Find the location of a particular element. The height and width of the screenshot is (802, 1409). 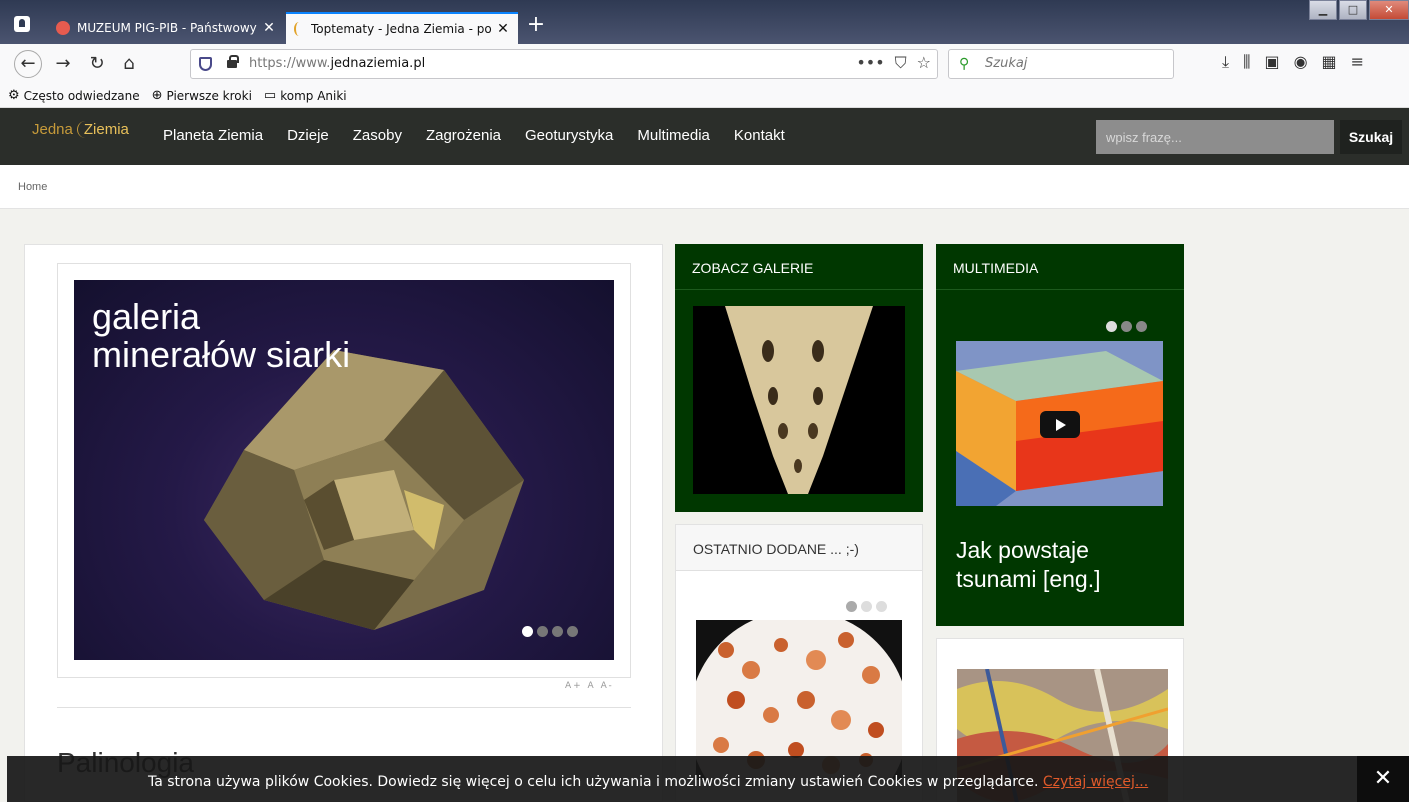

bookmark-item: ⚙ Często odwiedzane is located at coordinates (74, 95).